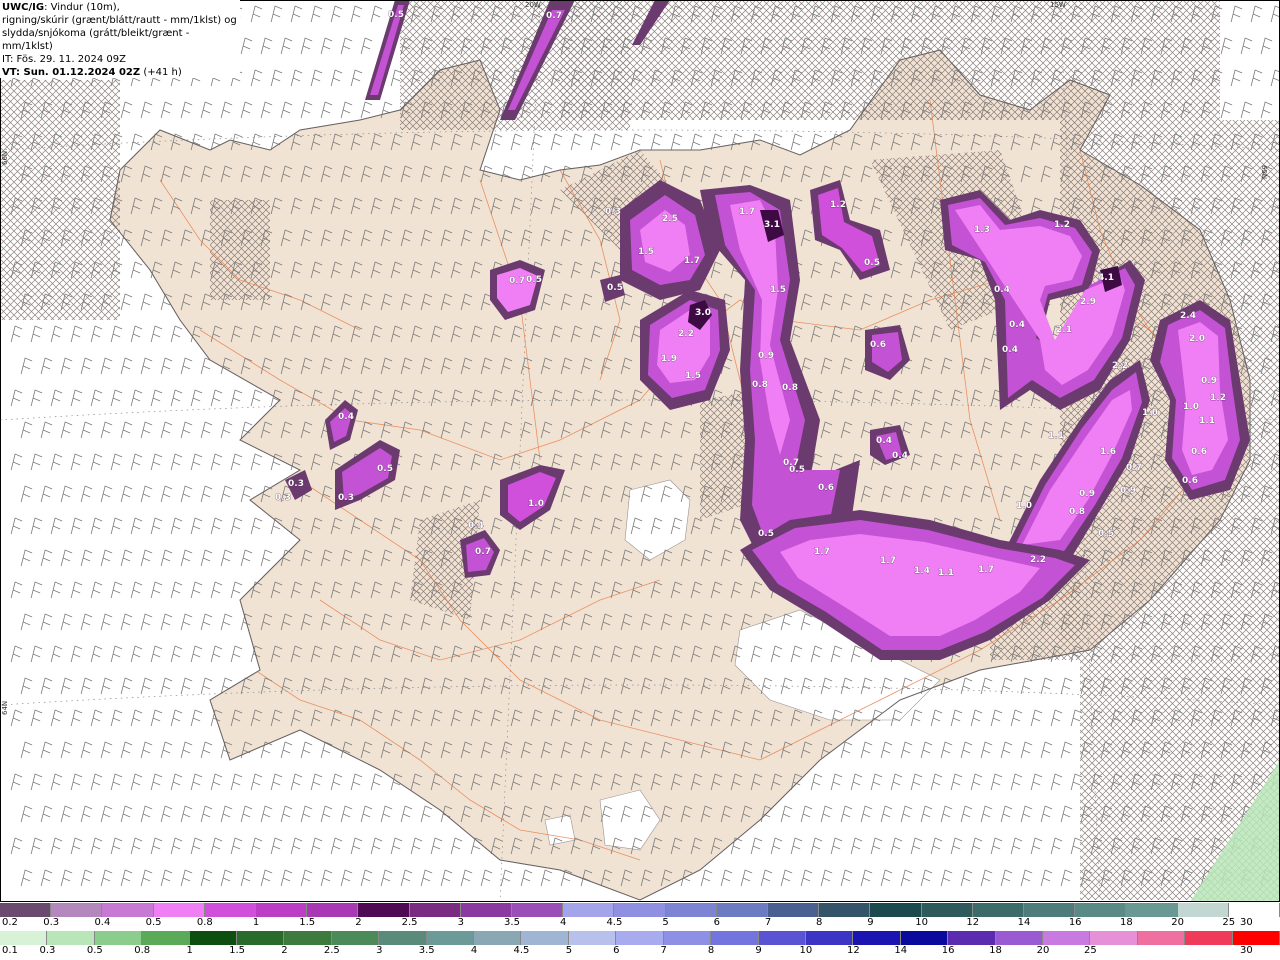 The image size is (1280, 960). What do you see at coordinates (1075, 922) in the screenshot?
I see `legend-label: 16` at bounding box center [1075, 922].